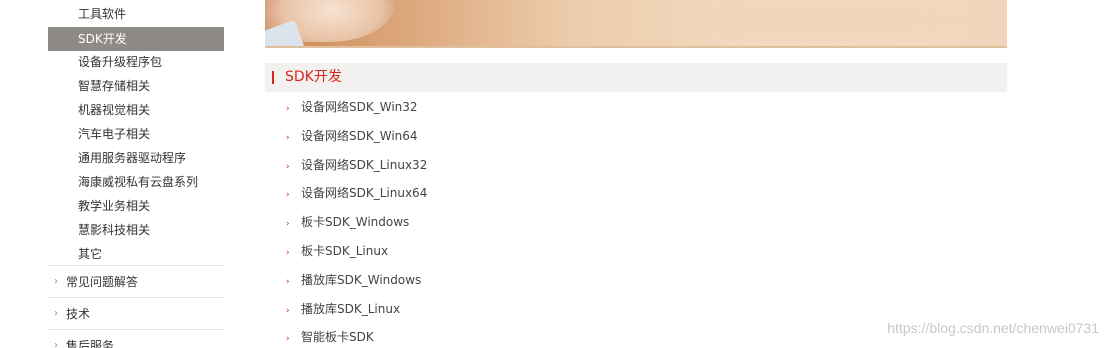 The height and width of the screenshot is (348, 1107). I want to click on world-map-image, so click(855, 23).